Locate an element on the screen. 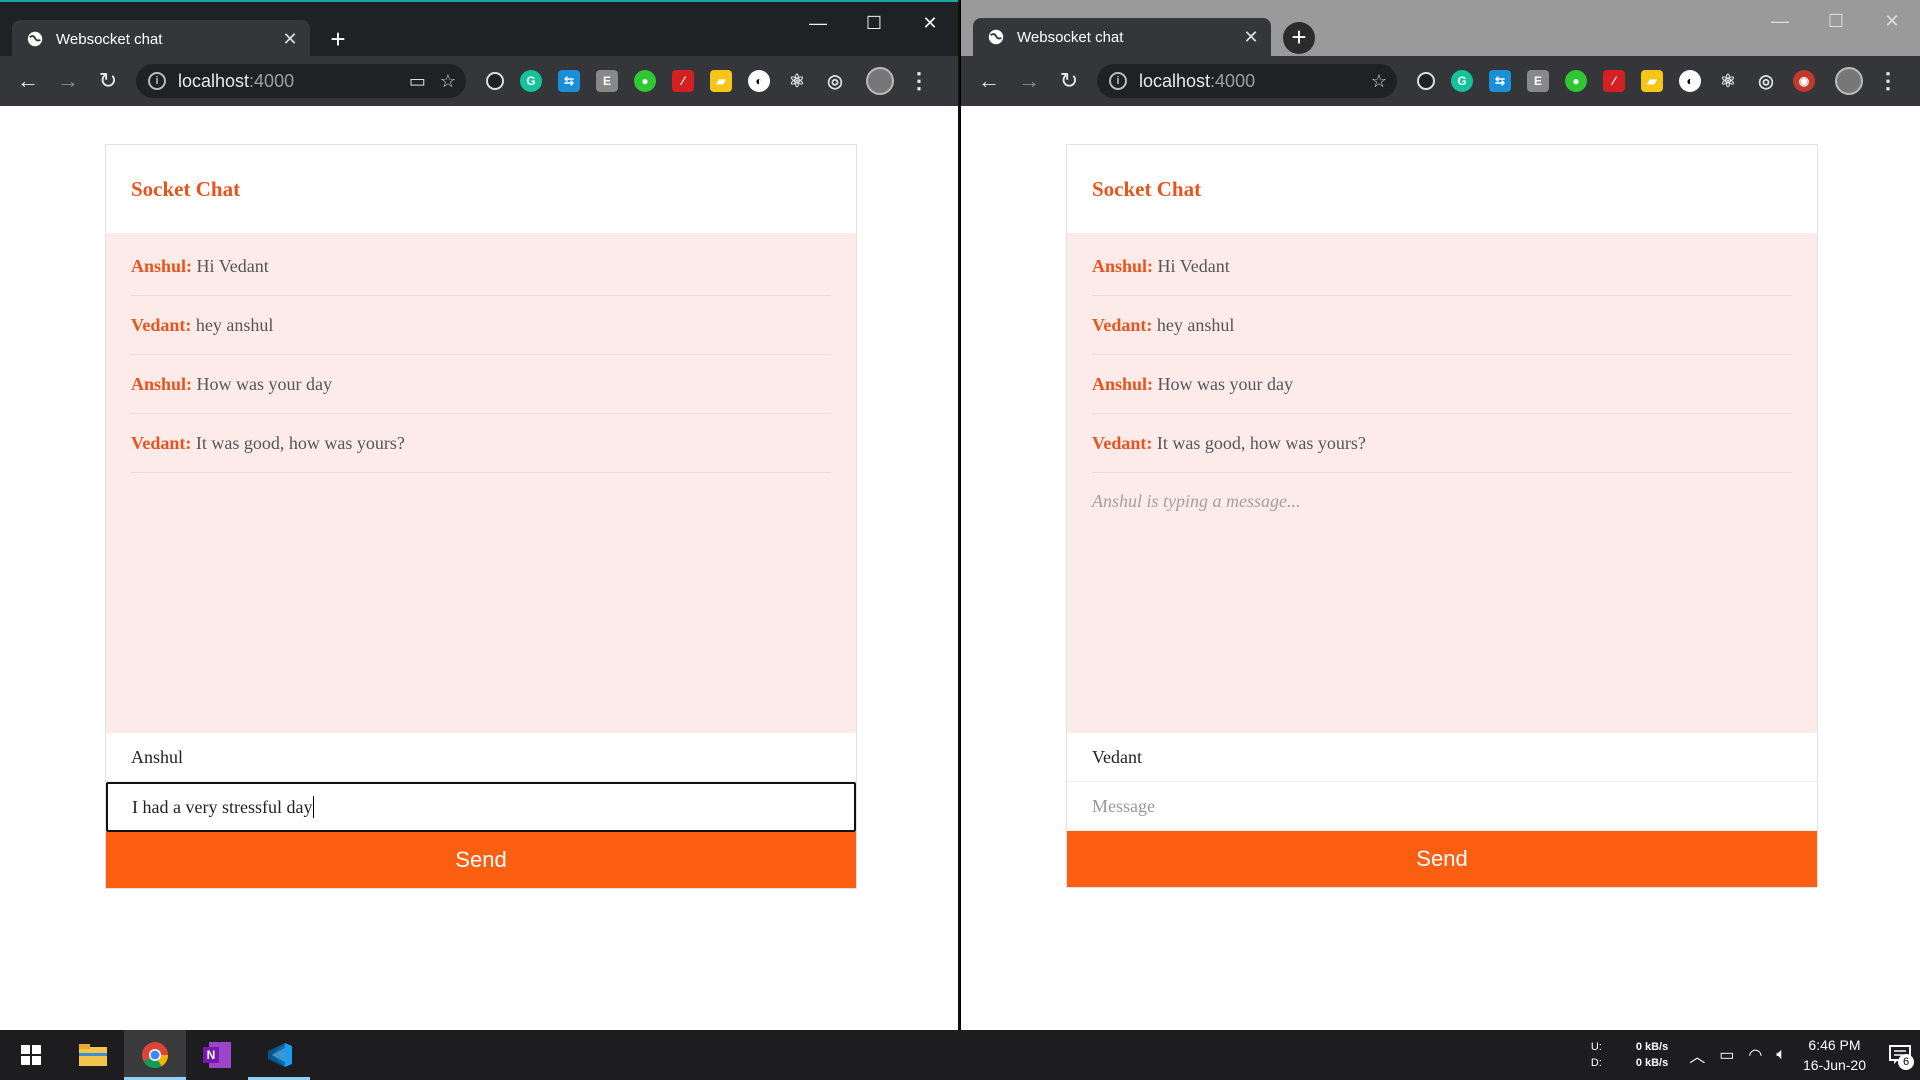  file-explorer-button is located at coordinates (93, 1055).